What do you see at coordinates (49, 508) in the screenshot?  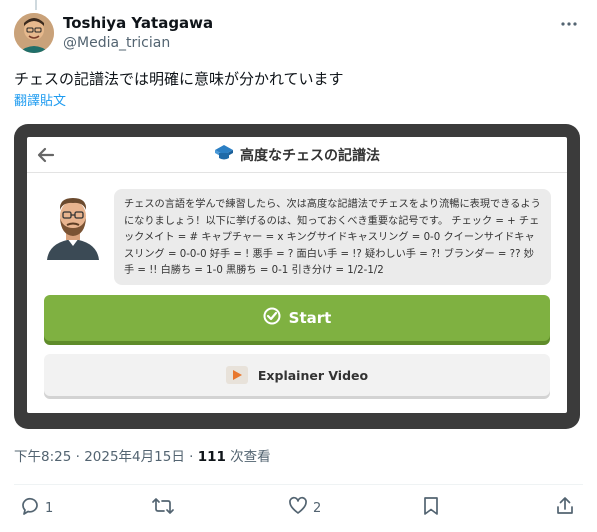 I see `reply-count: 1` at bounding box center [49, 508].